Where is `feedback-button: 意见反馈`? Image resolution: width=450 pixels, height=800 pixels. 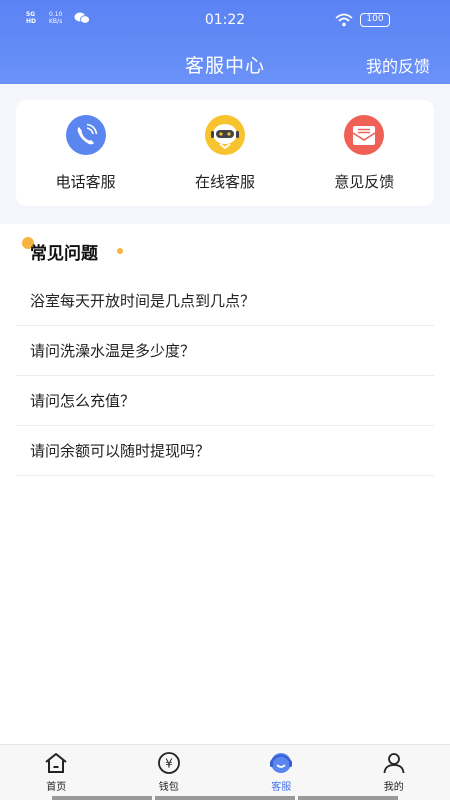
feedback-button: 意见反馈 is located at coordinates (364, 153).